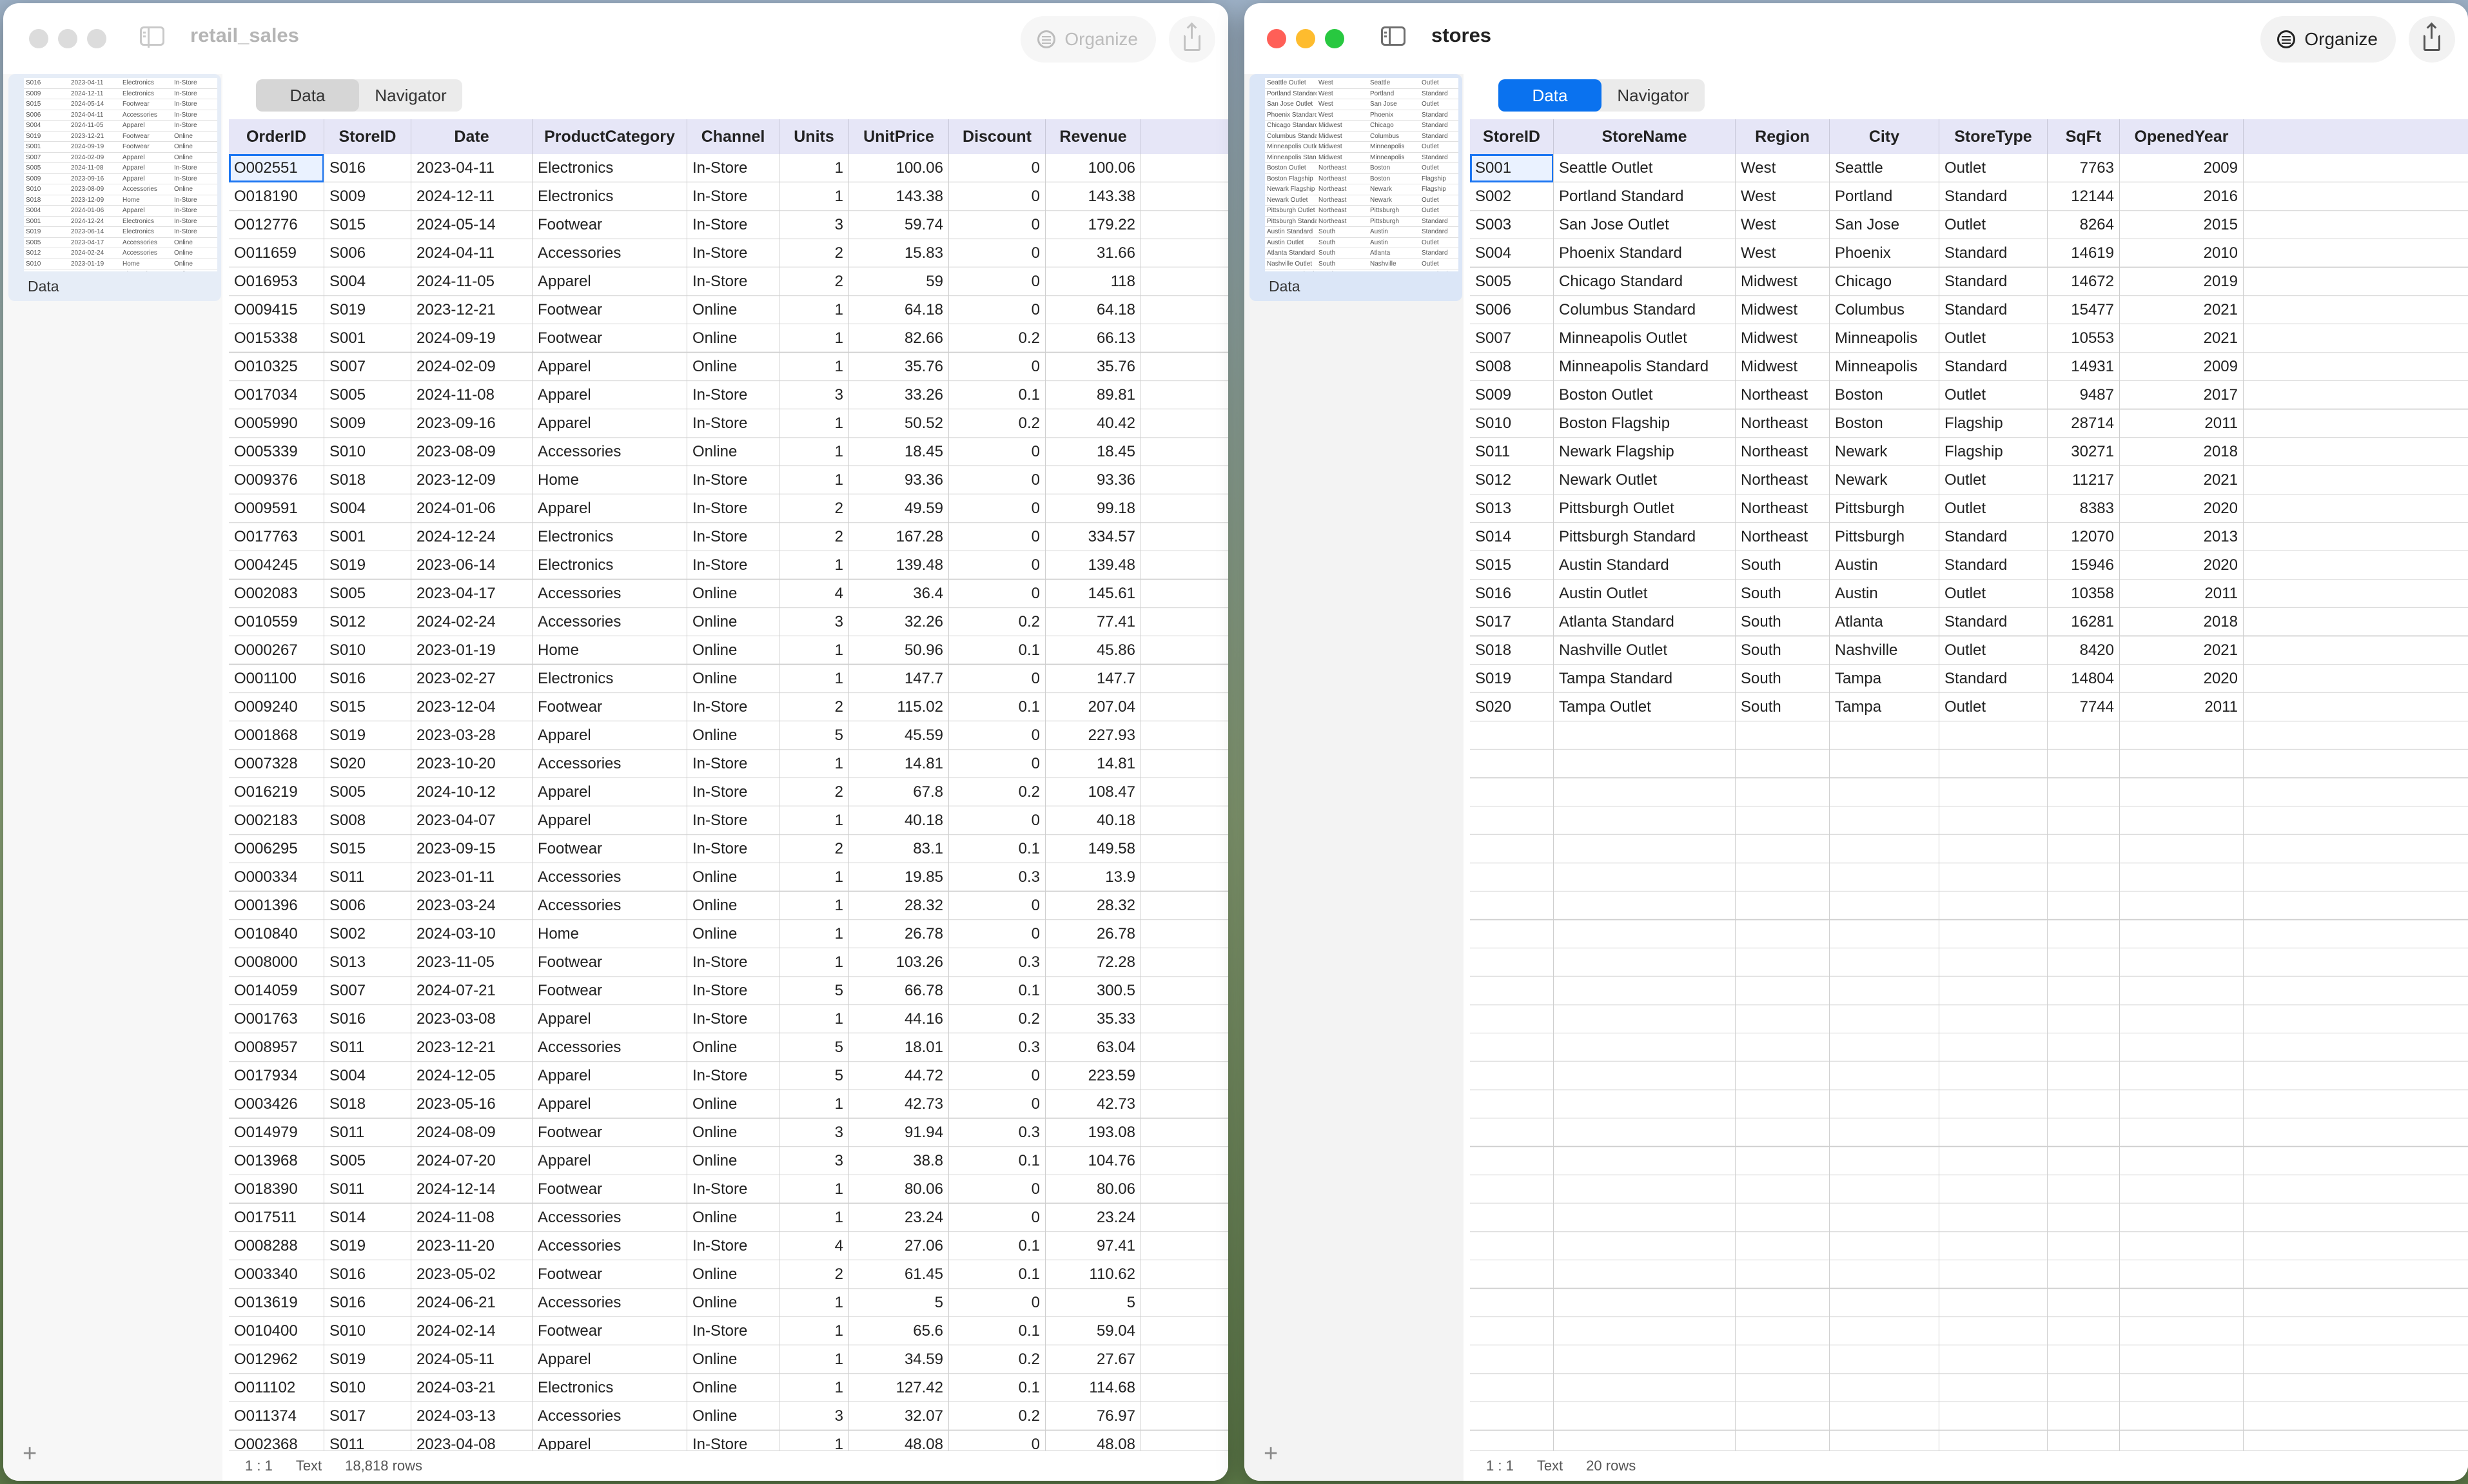  I want to click on table-cell: 10358, so click(2084, 594).